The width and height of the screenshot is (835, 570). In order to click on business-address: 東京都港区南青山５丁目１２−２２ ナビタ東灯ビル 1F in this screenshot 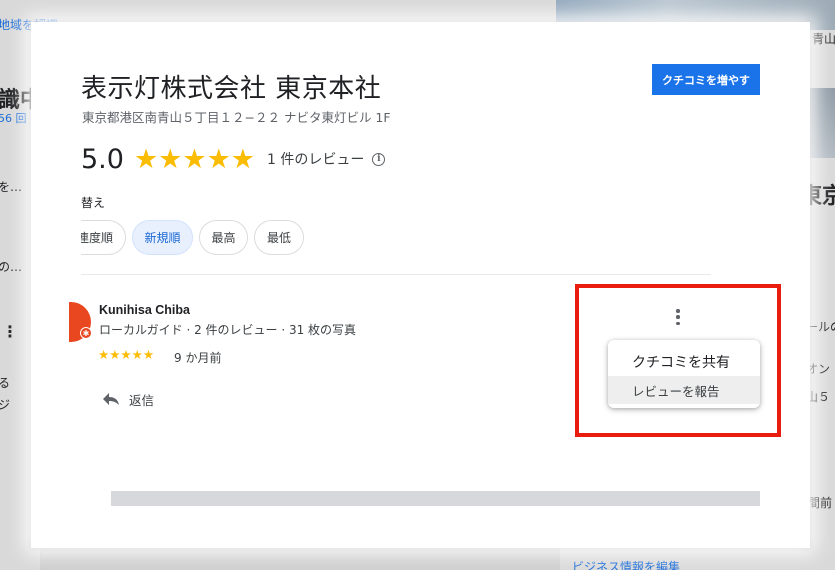, I will do `click(236, 117)`.